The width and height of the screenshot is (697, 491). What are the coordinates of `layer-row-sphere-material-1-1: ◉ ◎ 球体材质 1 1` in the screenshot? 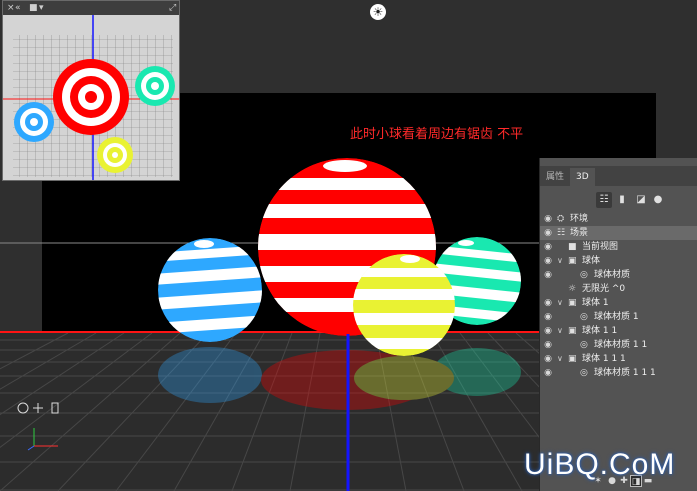 It's located at (618, 345).